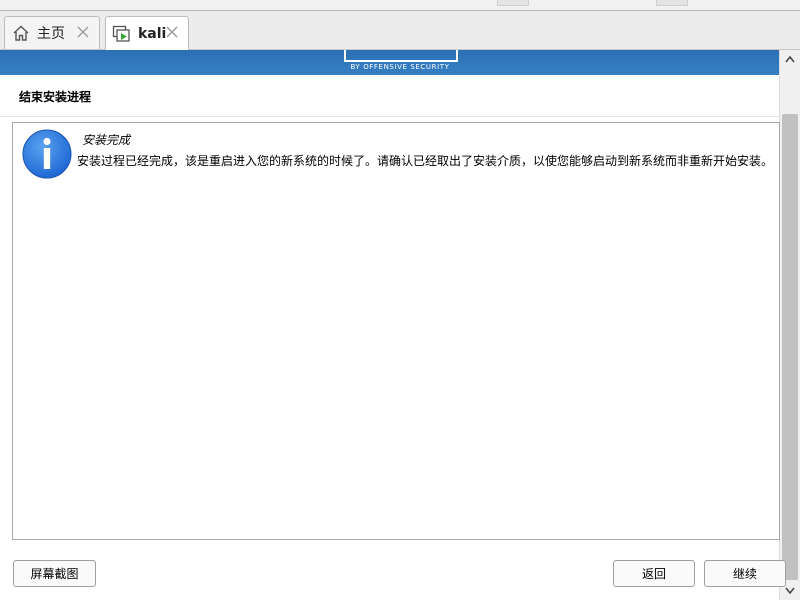 This screenshot has height=602, width=800. I want to click on vertical-scrollbar, so click(789, 325).